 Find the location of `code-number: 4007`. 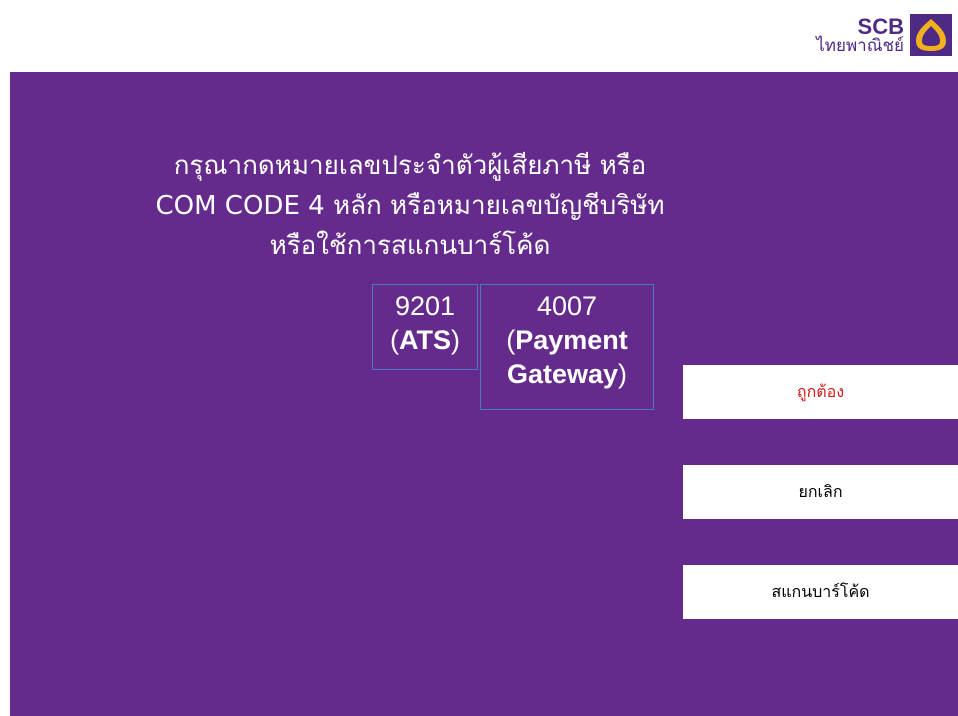

code-number: 4007 is located at coordinates (567, 306).